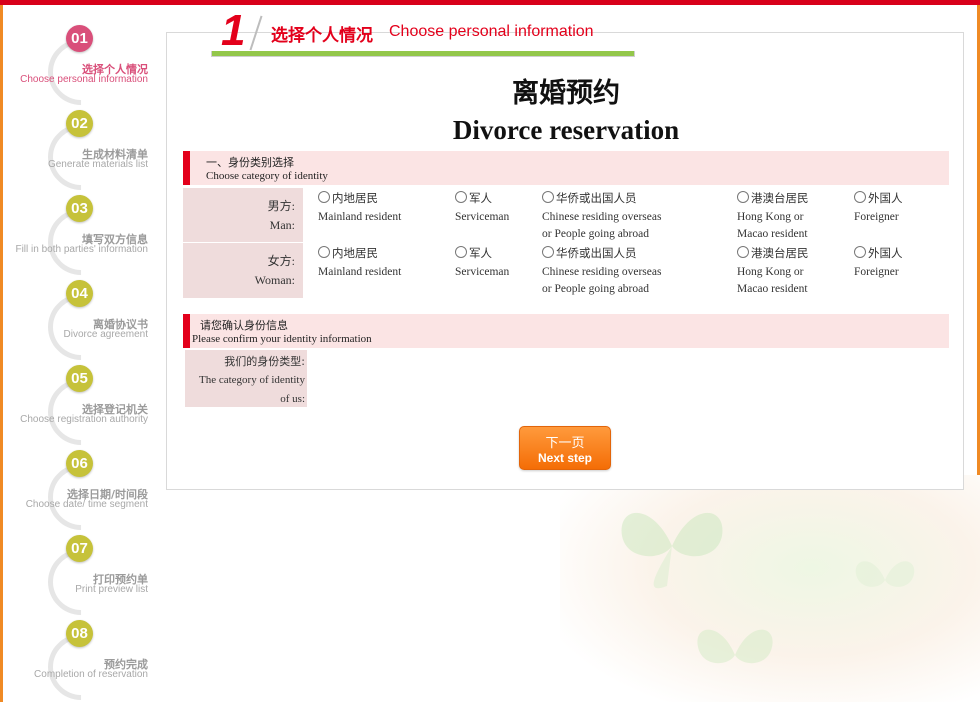  I want to click on step-number-badge: 01, so click(79, 38).